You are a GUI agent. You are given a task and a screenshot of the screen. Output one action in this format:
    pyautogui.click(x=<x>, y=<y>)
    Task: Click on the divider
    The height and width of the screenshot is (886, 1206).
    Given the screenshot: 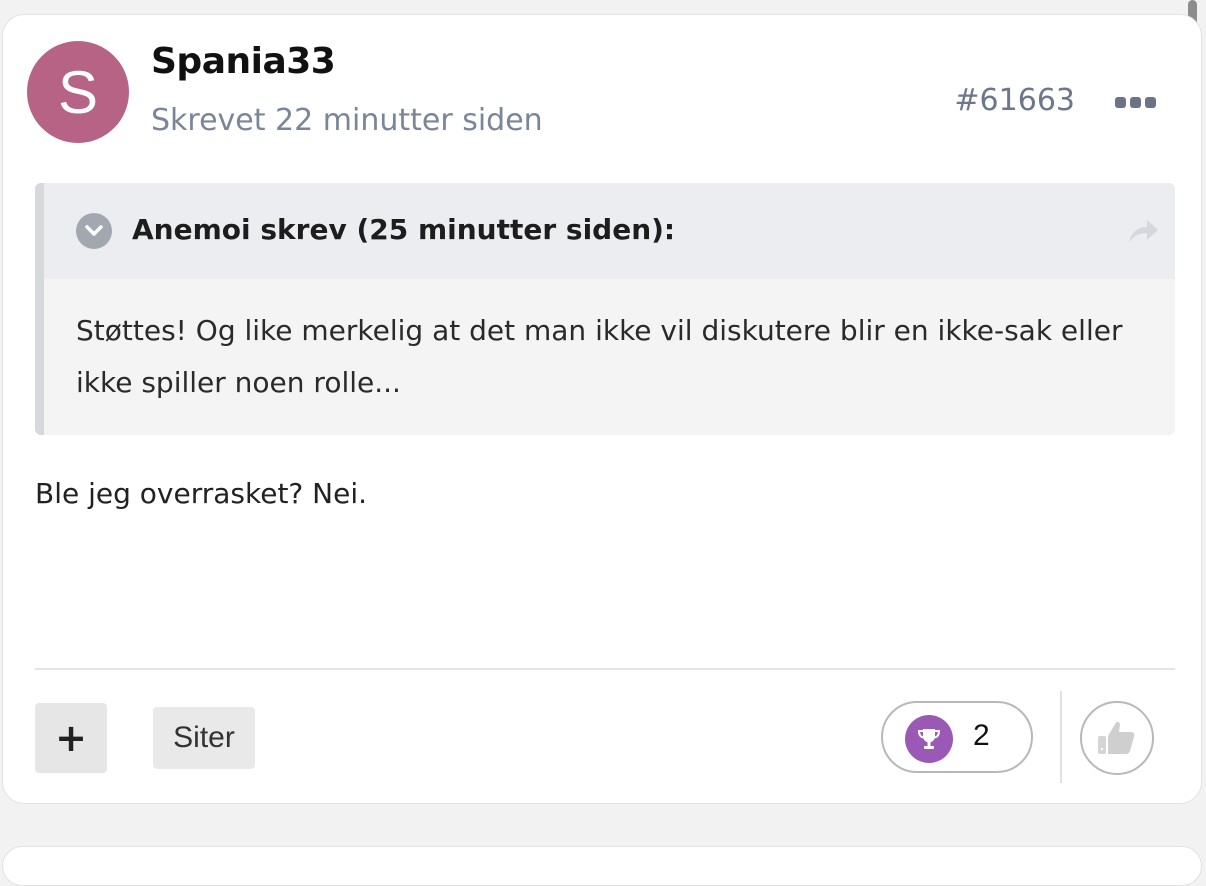 What is the action you would take?
    pyautogui.click(x=605, y=669)
    